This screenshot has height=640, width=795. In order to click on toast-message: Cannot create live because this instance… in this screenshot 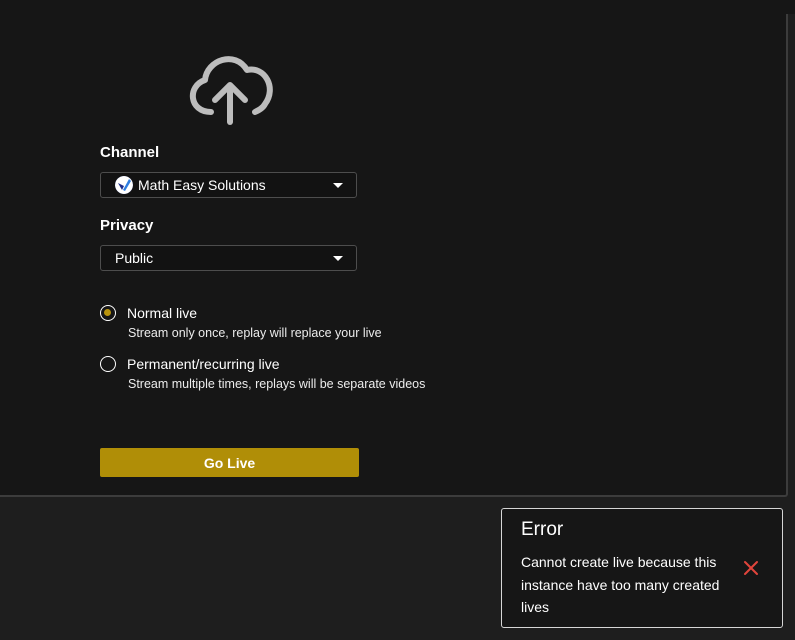, I will do `click(620, 584)`.